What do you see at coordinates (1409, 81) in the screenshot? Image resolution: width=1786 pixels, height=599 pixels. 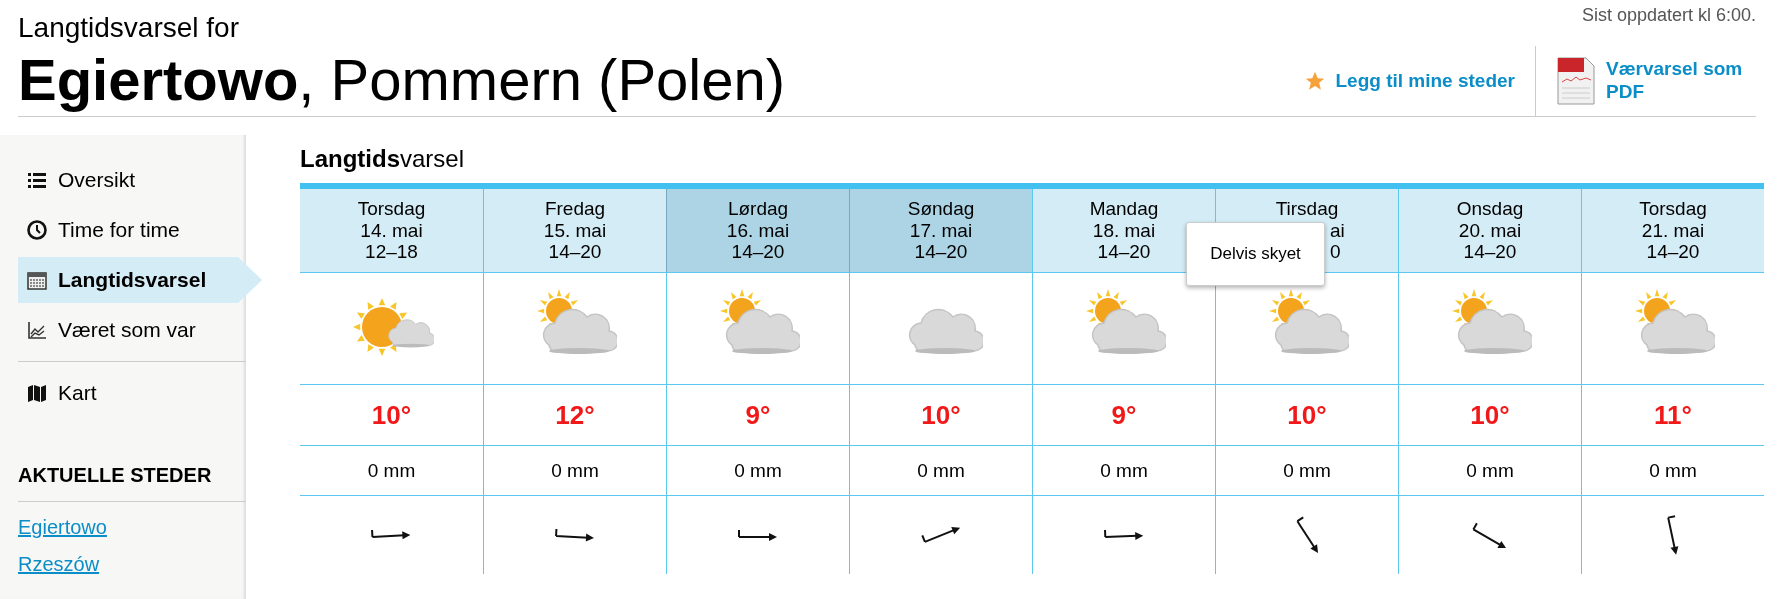 I see `favorite-link: Legg til mine steder` at bounding box center [1409, 81].